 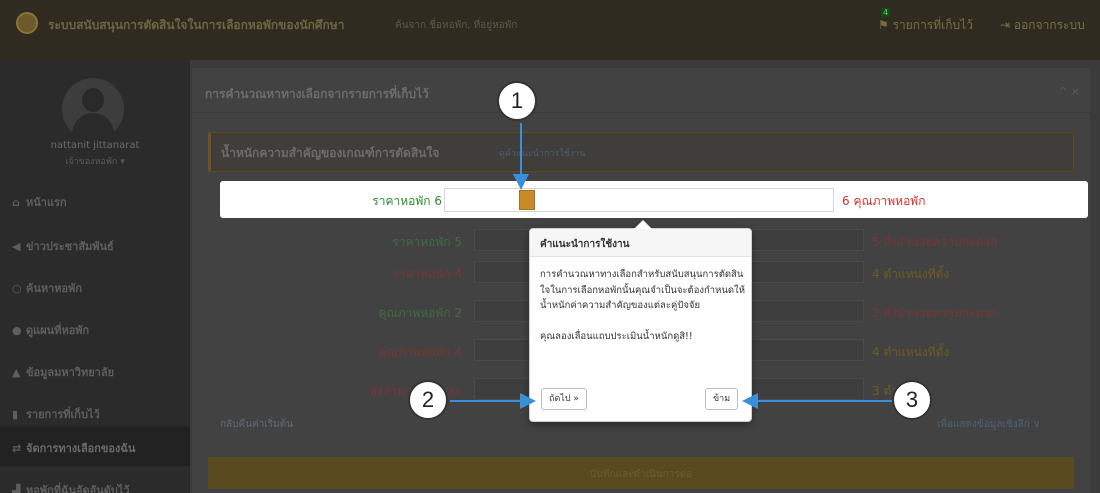 What do you see at coordinates (912, 400) in the screenshot?
I see `callout-3: 3` at bounding box center [912, 400].